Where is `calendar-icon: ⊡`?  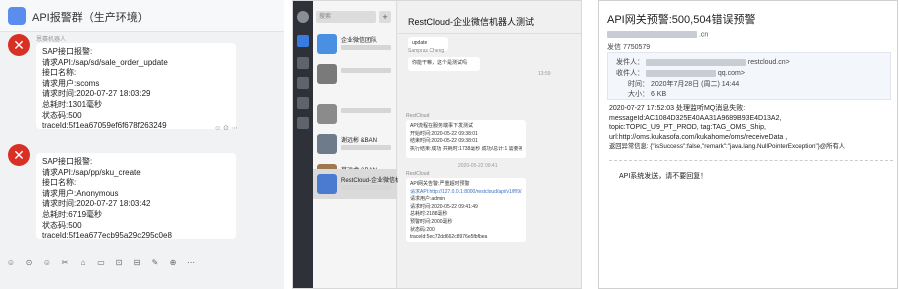
calendar-icon: ⊡ is located at coordinates (119, 262).